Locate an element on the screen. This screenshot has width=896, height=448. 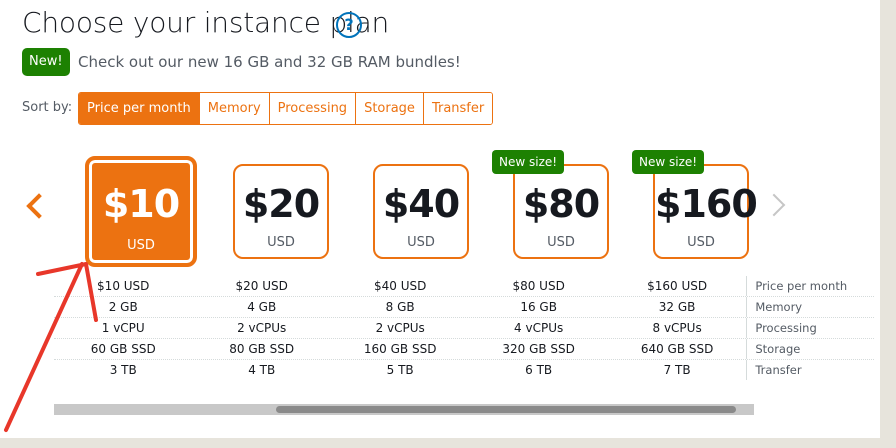
spec-cell: 640 GB SSD is located at coordinates (677, 349).